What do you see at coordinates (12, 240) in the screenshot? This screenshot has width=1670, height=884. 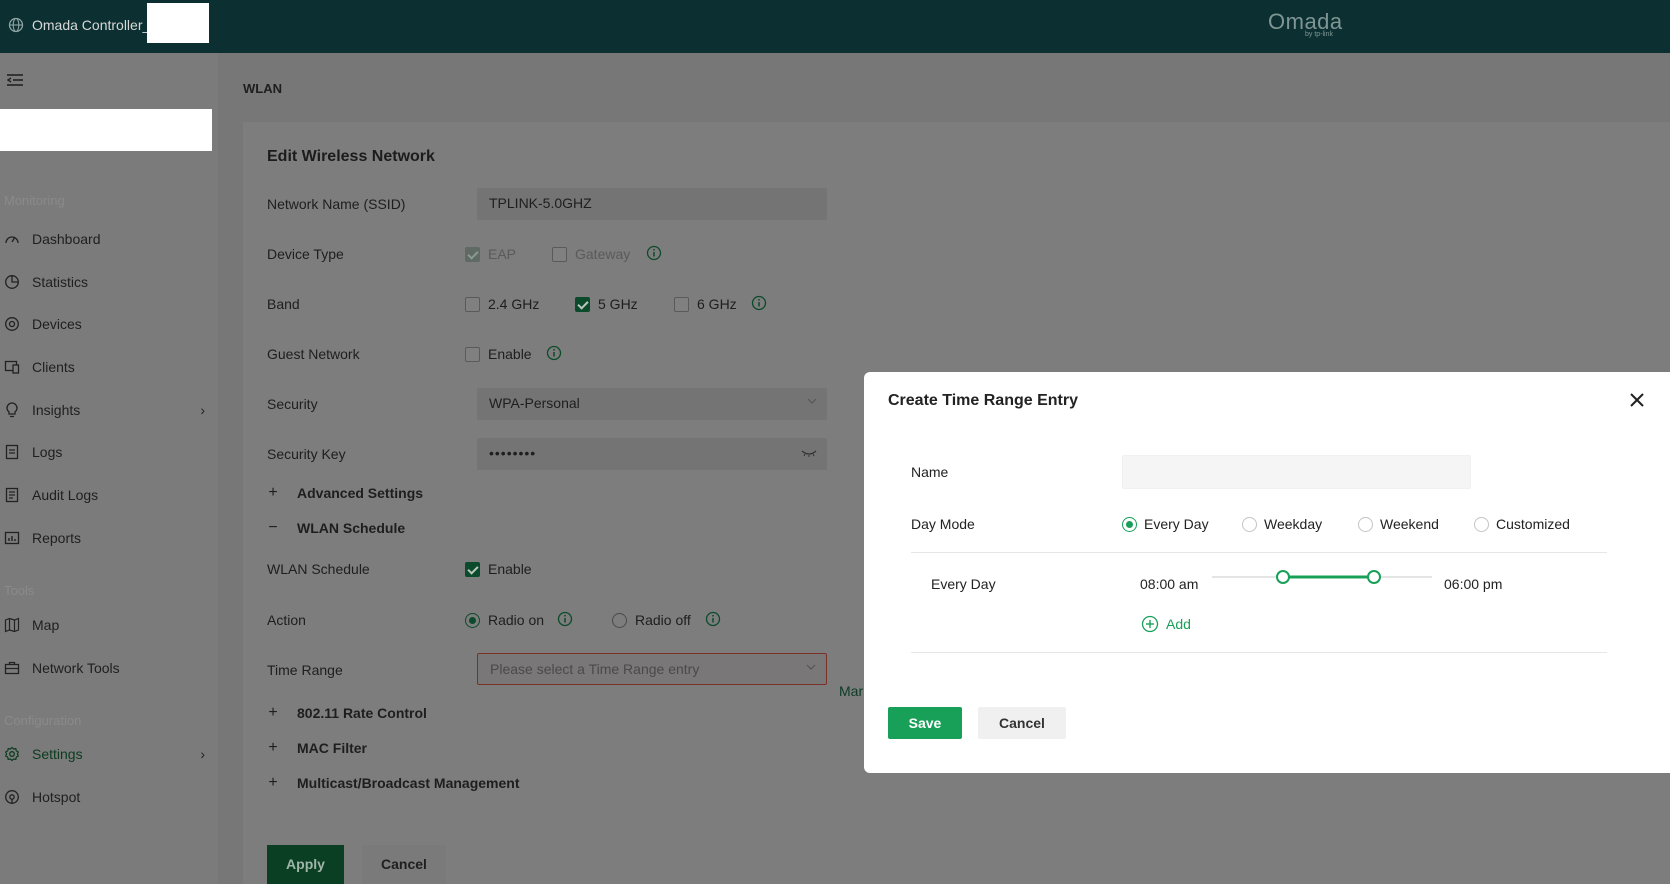 I see `dashboard-icon` at bounding box center [12, 240].